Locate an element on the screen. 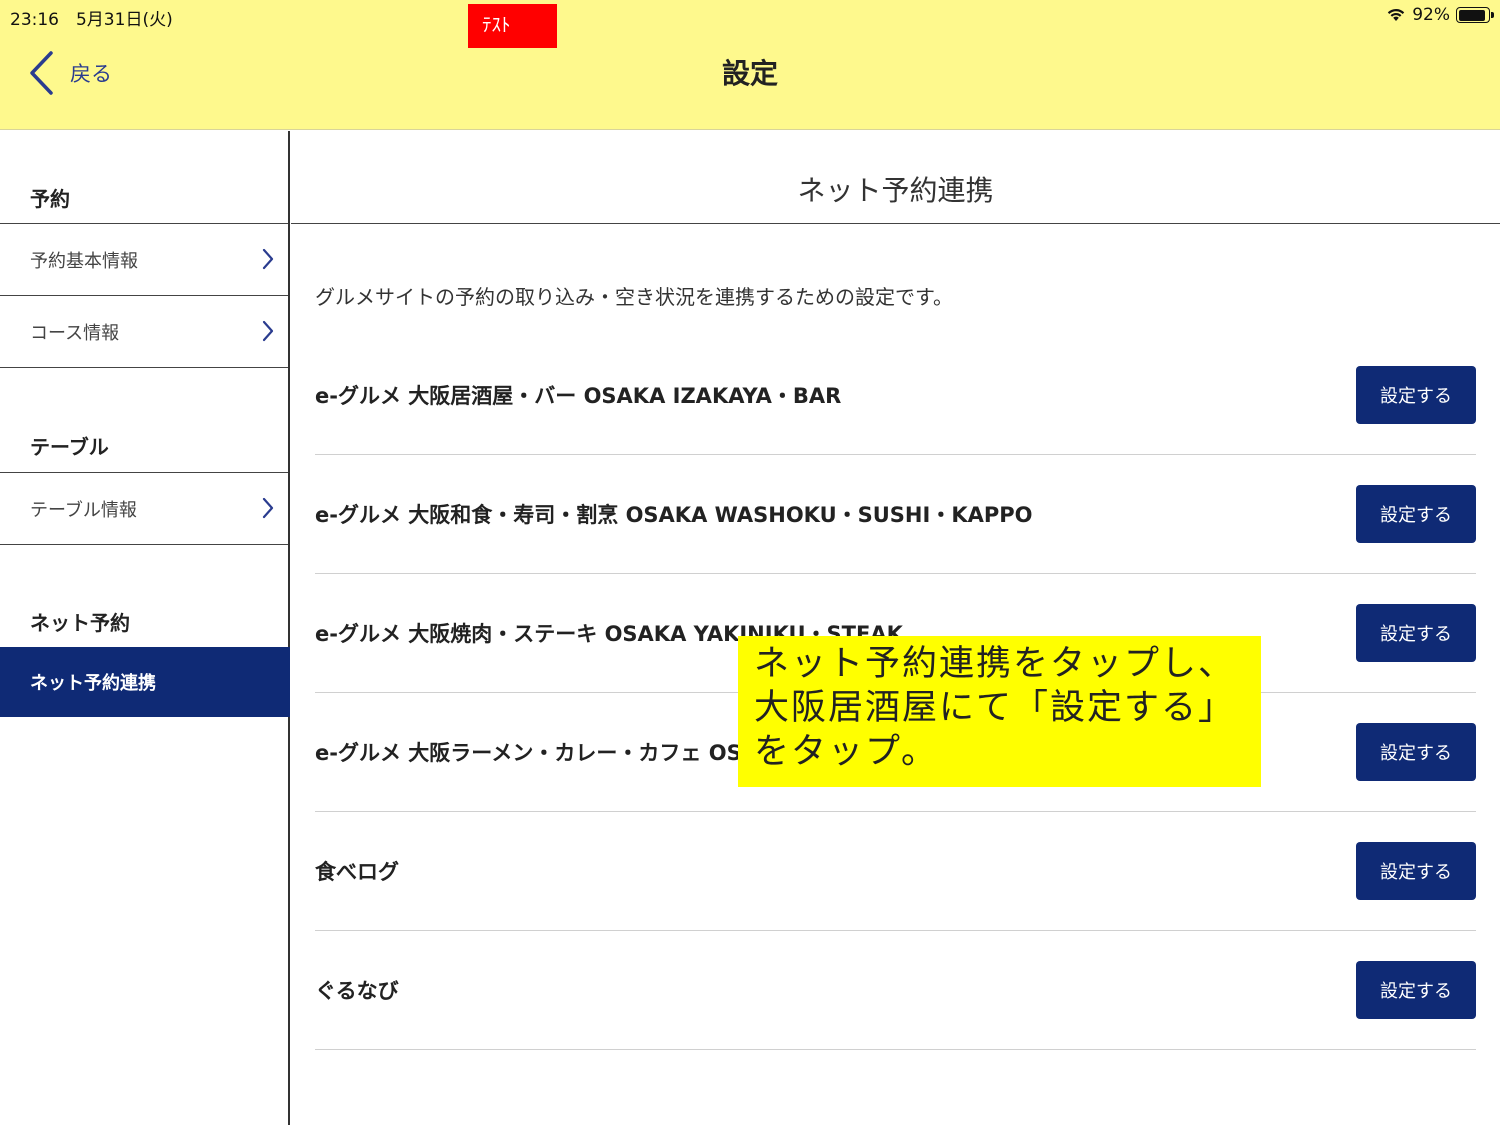 Image resolution: width=1500 pixels, height=1125 pixels. sidebar-item-reservation-basic: 予約基本情報 is located at coordinates (144, 260).